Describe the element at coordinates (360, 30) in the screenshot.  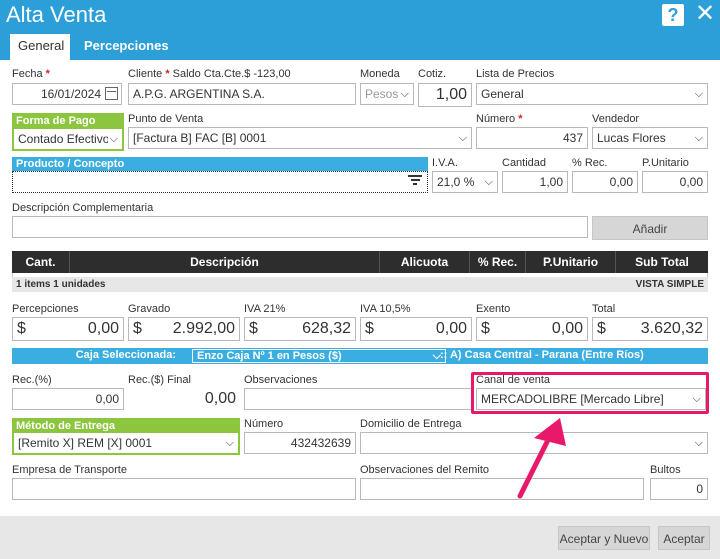
I see `title-bar: Alta Venta ? ✕ General Percepciones` at that location.